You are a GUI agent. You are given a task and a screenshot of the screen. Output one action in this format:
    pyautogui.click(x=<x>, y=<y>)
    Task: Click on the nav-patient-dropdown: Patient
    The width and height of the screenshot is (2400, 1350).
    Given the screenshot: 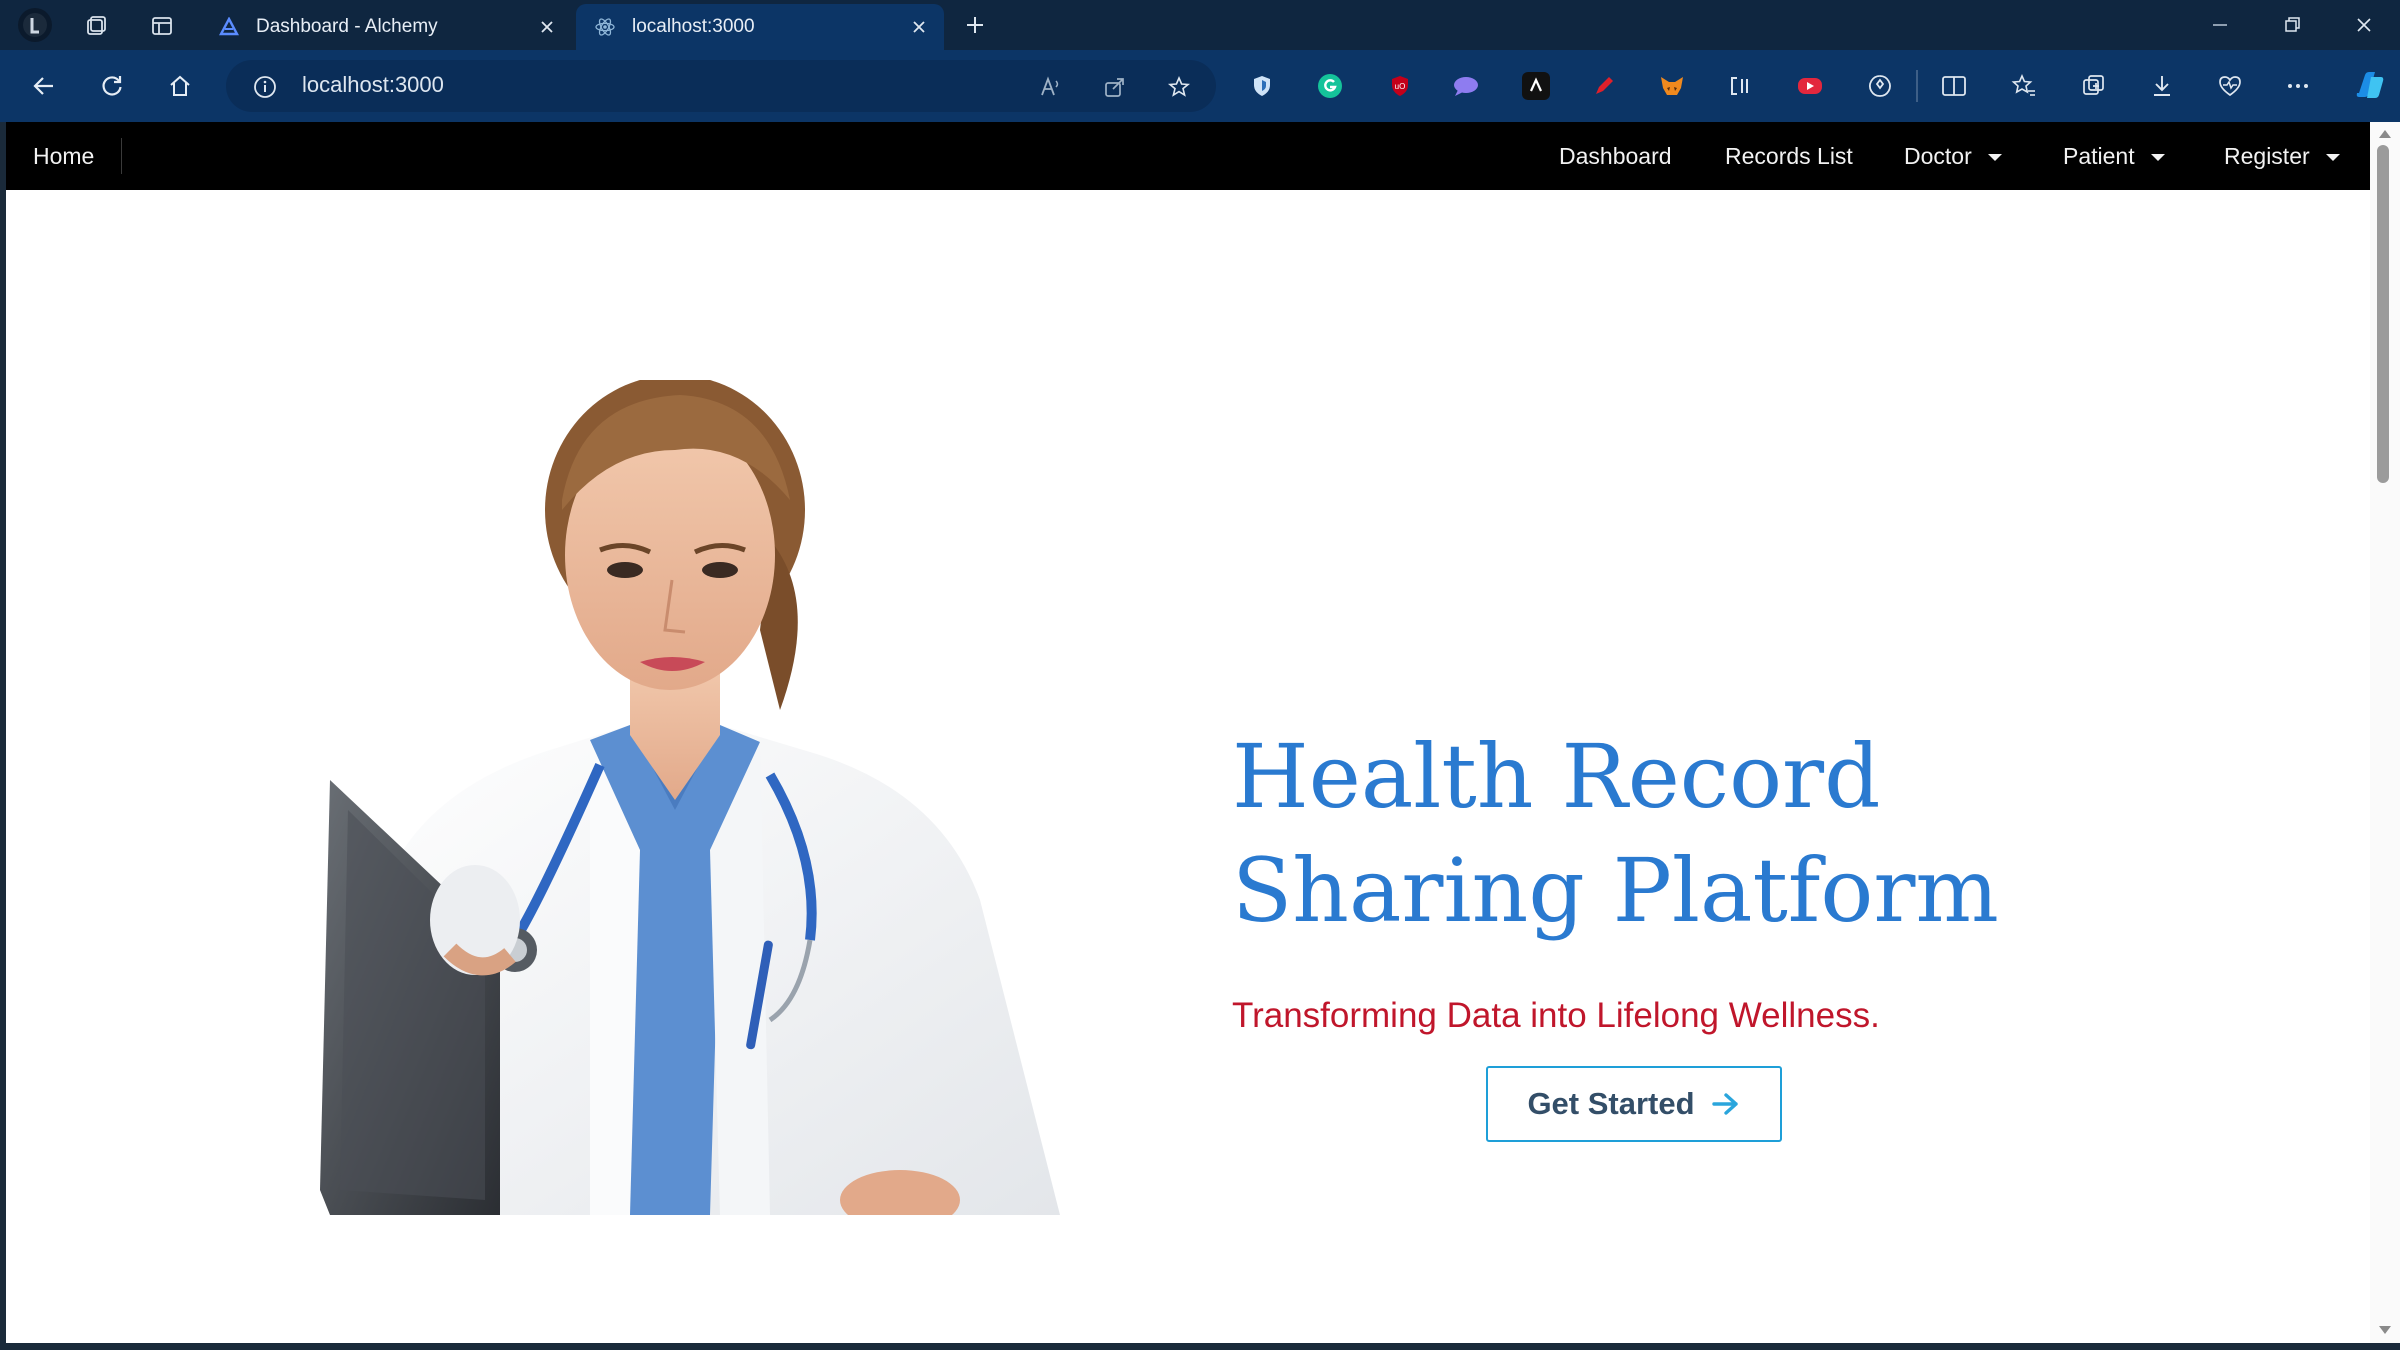 What is the action you would take?
    pyautogui.click(x=2114, y=156)
    